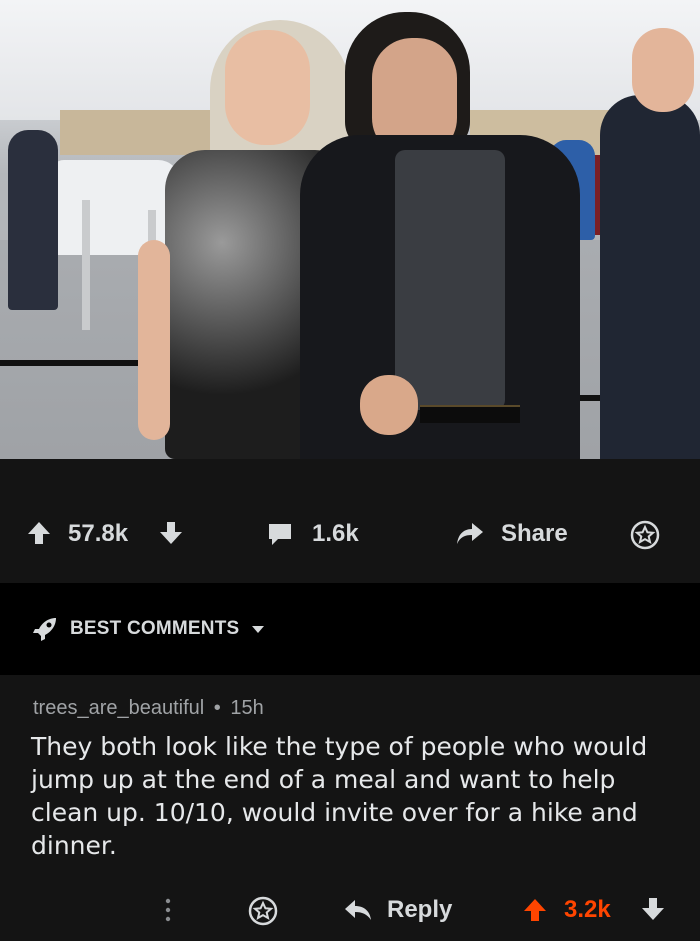 The height and width of the screenshot is (941, 700). I want to click on share-button: Share, so click(511, 534).